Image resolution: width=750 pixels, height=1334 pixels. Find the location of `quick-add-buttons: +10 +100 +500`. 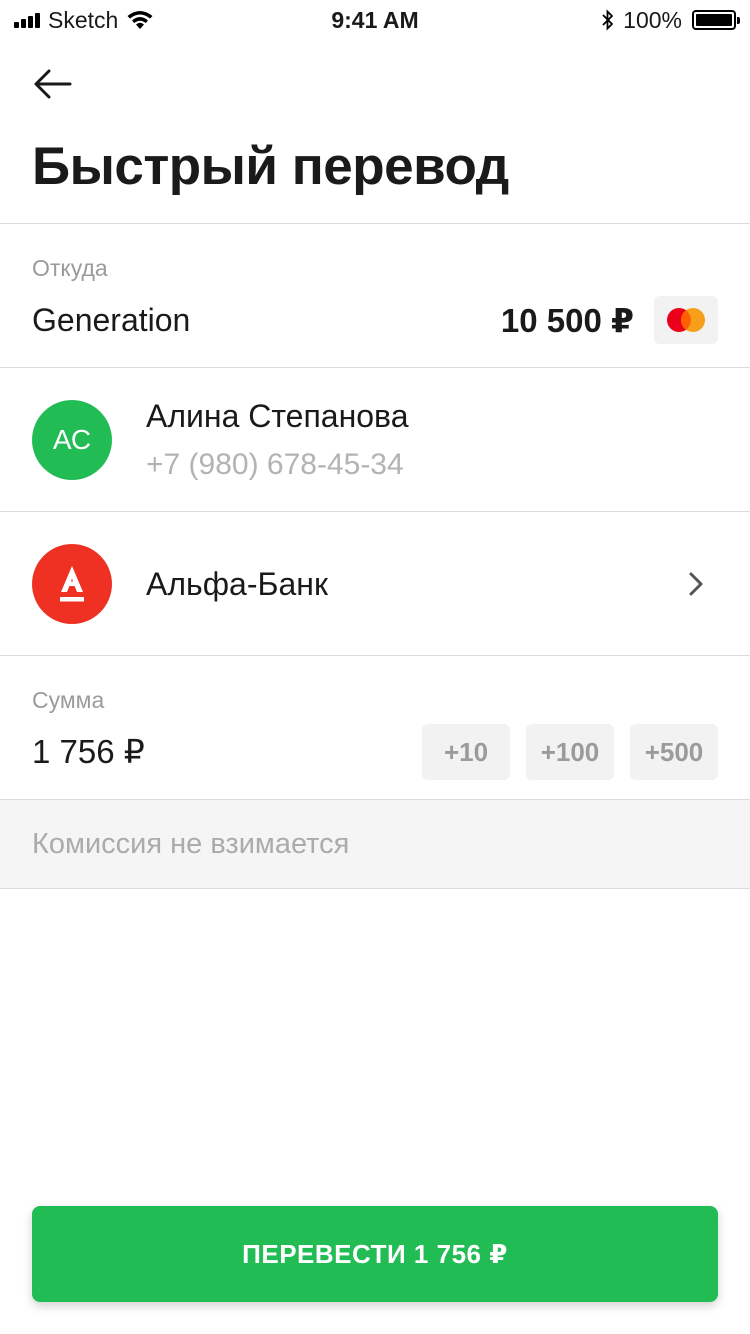

quick-add-buttons: +10 +100 +500 is located at coordinates (570, 752).